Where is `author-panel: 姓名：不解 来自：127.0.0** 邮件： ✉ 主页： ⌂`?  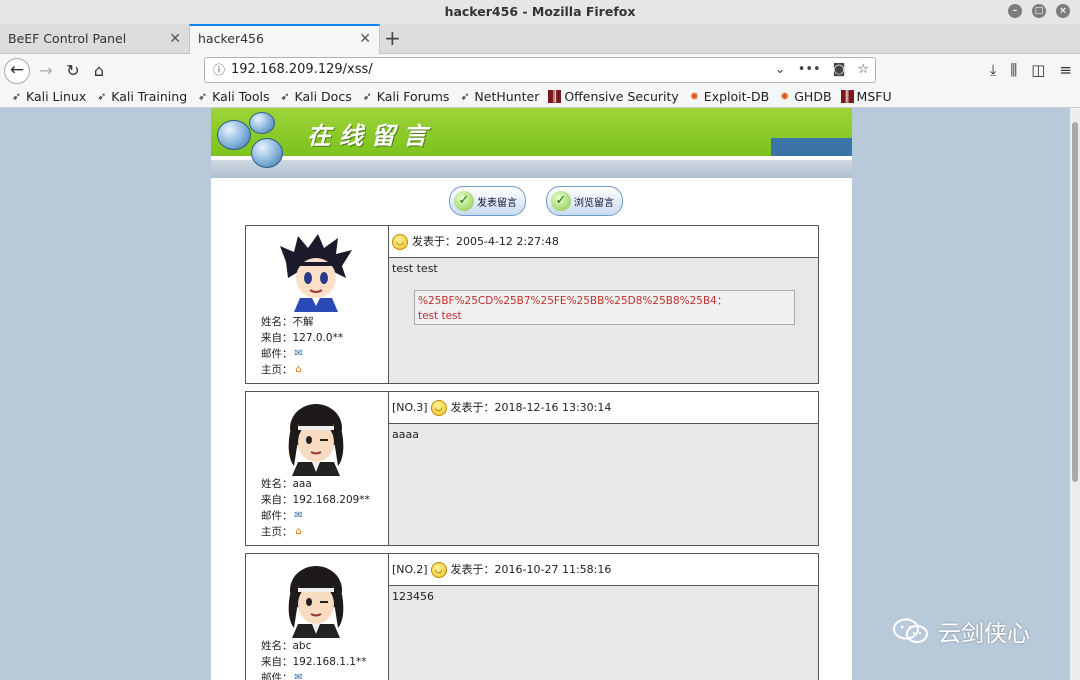
author-panel: 姓名：不解 来自：127.0.0** 邮件： ✉ 主页： ⌂ is located at coordinates (317, 304).